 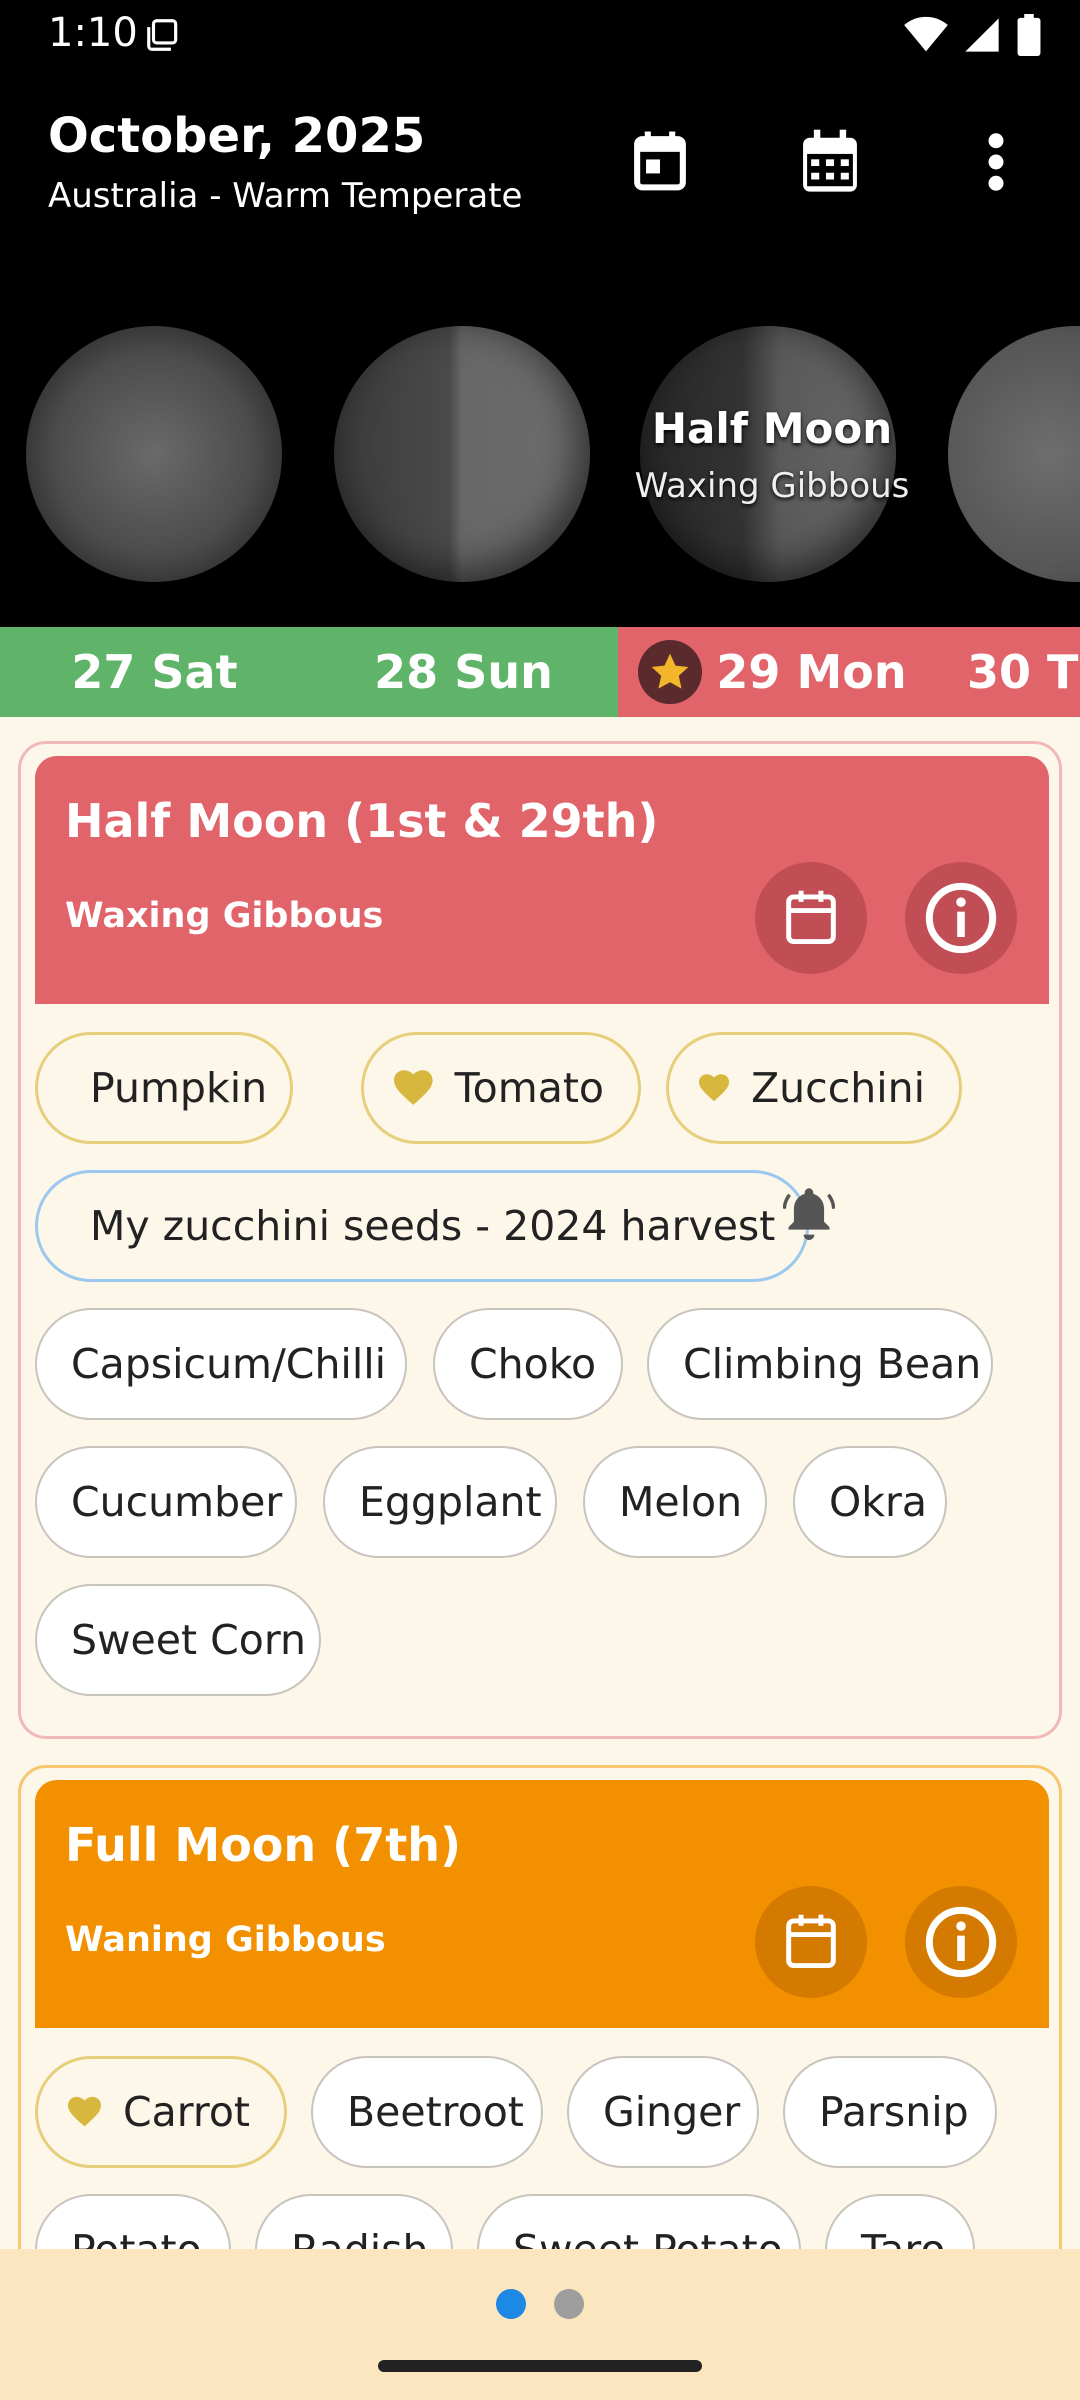 What do you see at coordinates (528, 1364) in the screenshot?
I see `plant-chip: Choko` at bounding box center [528, 1364].